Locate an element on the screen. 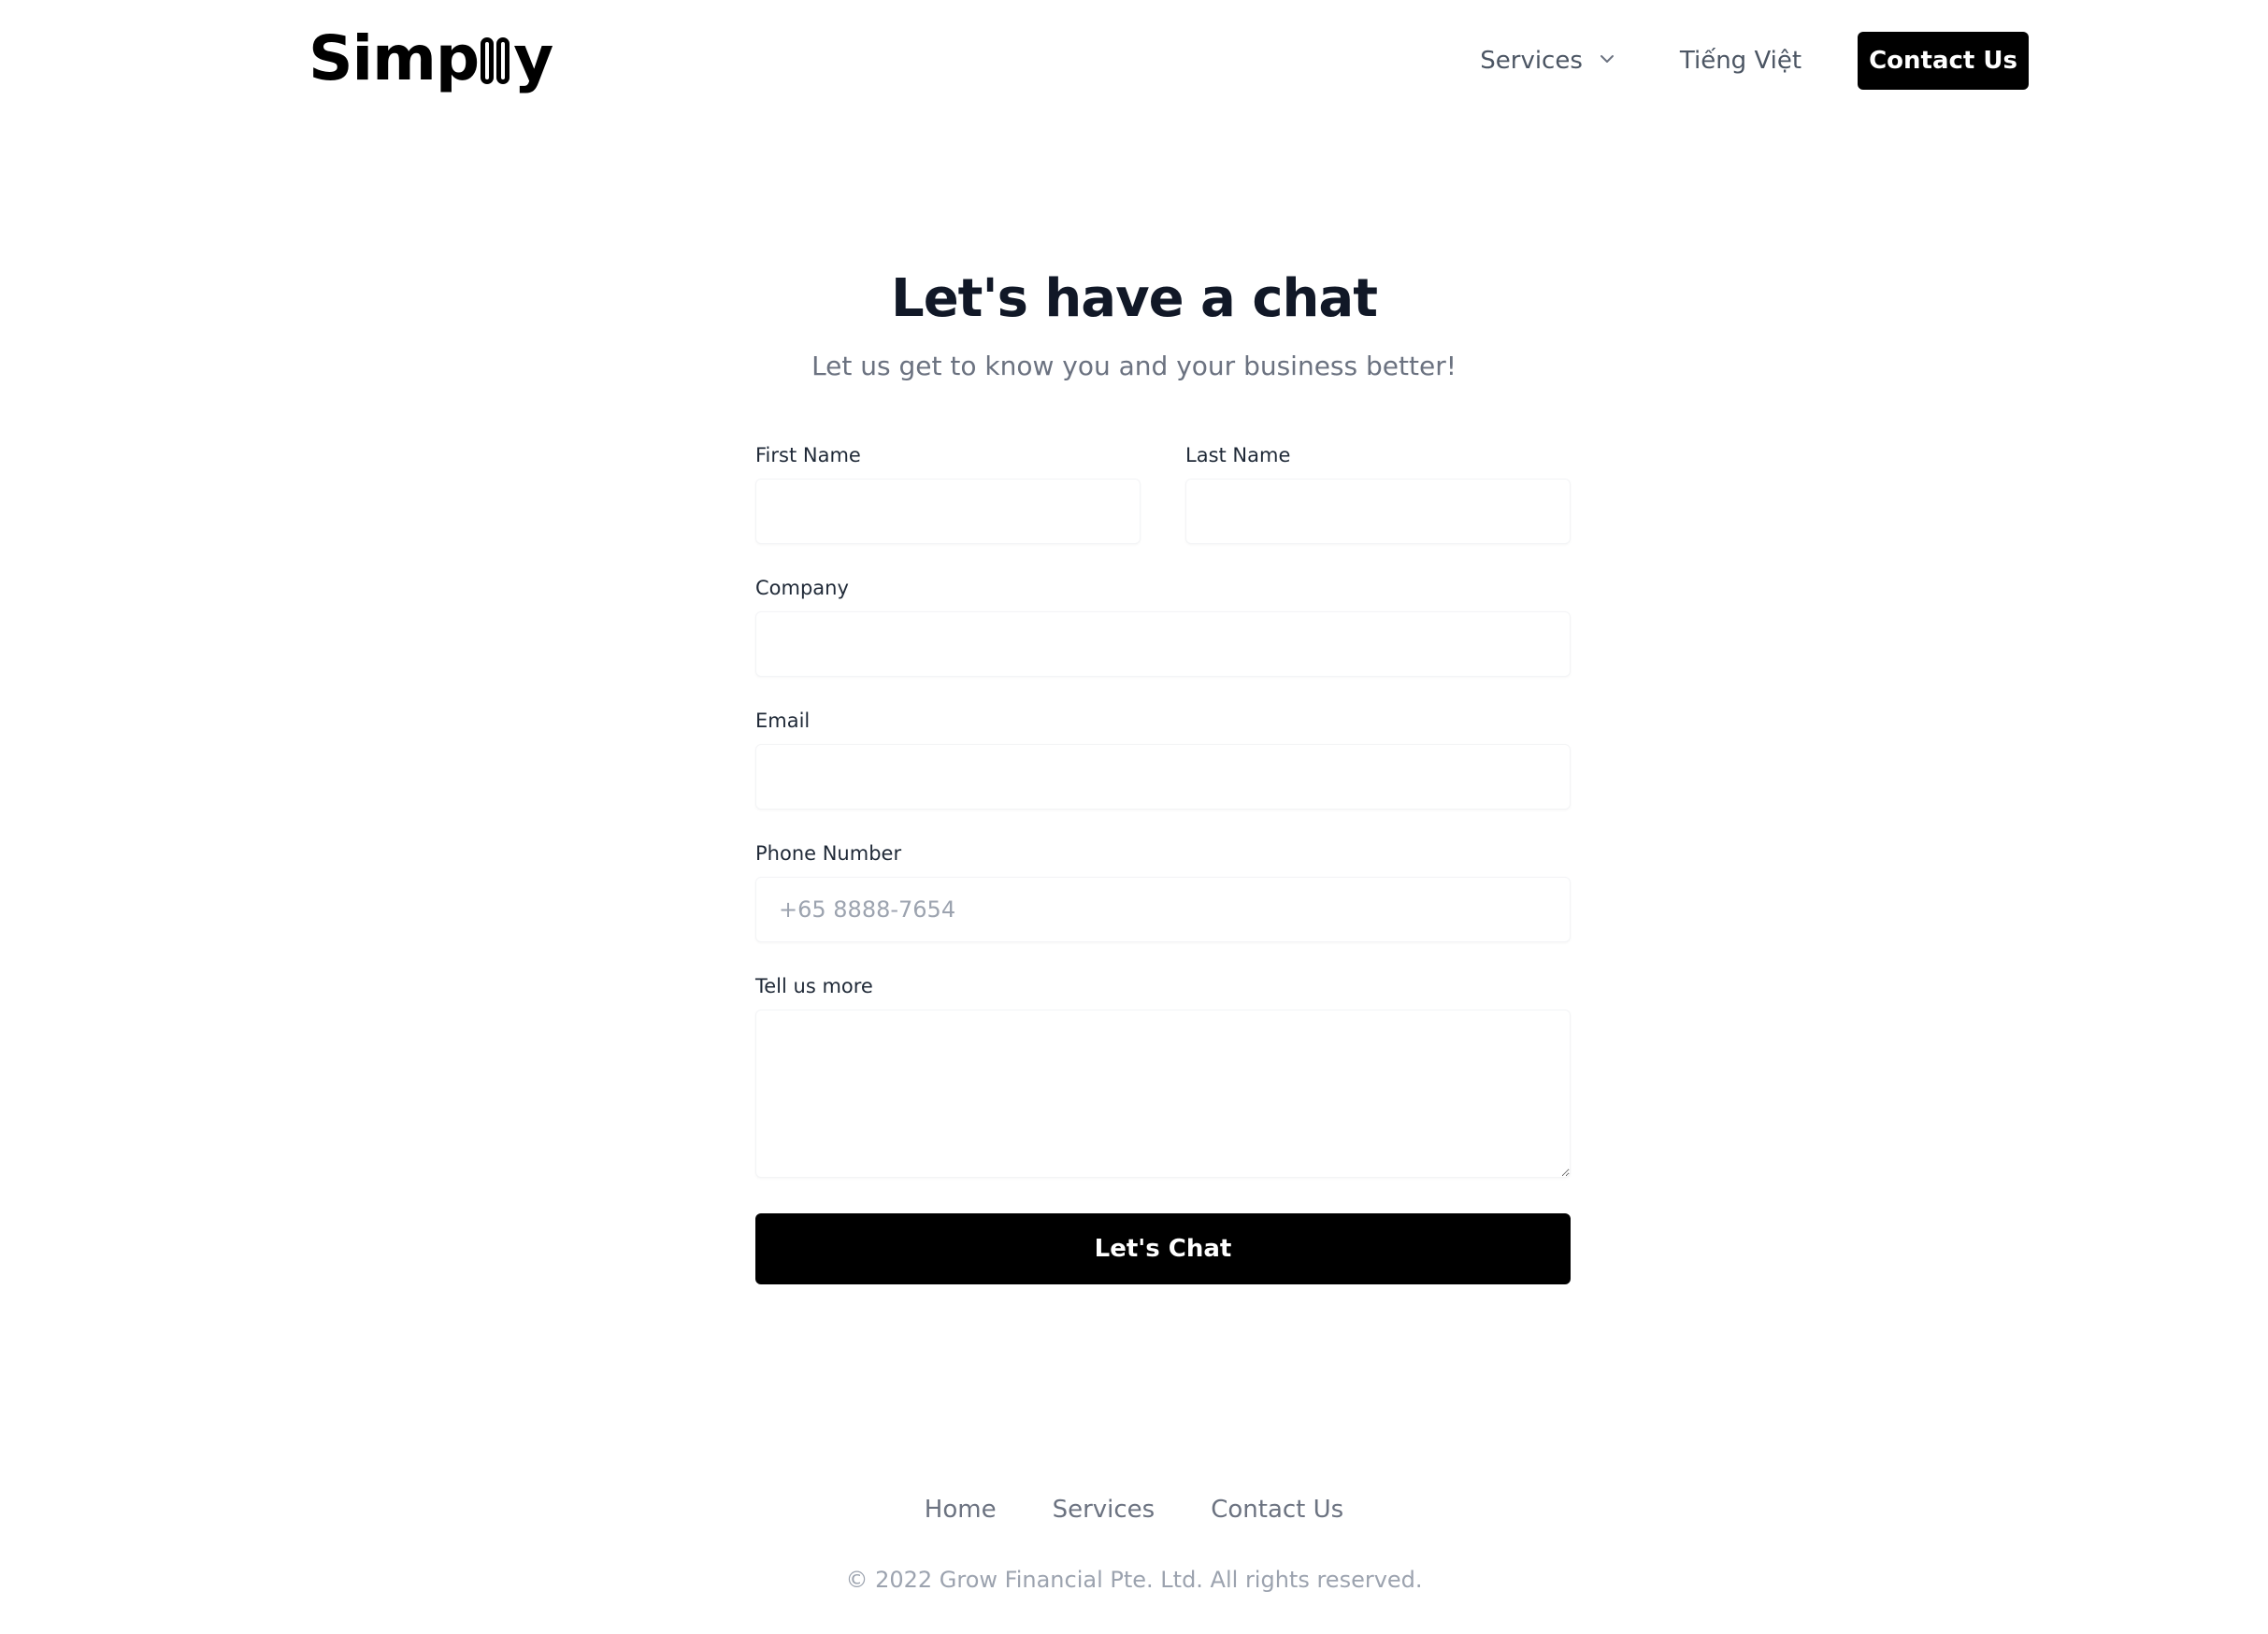  contact-us-button: Contact Us is located at coordinates (1943, 61).